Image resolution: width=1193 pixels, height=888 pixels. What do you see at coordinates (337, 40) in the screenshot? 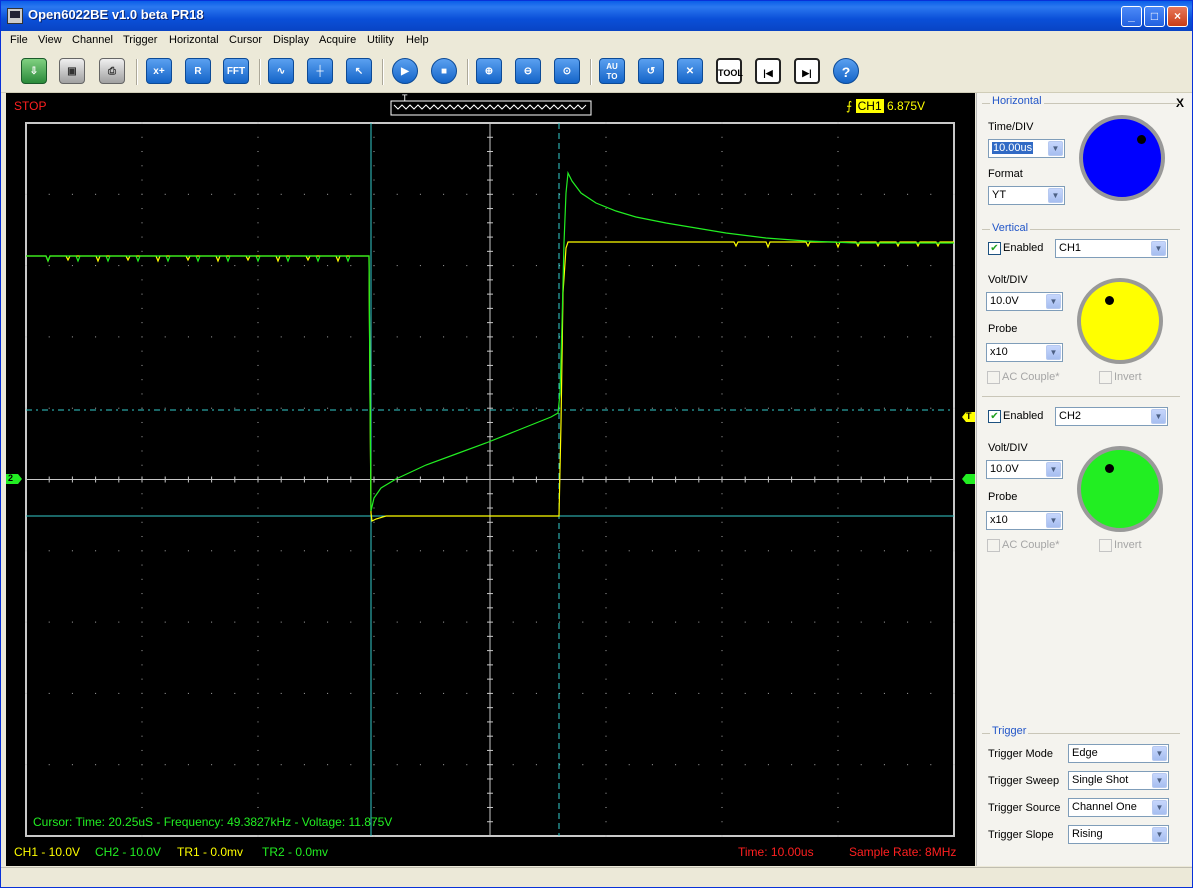
I see `menu-acquire: Acquire` at bounding box center [337, 40].